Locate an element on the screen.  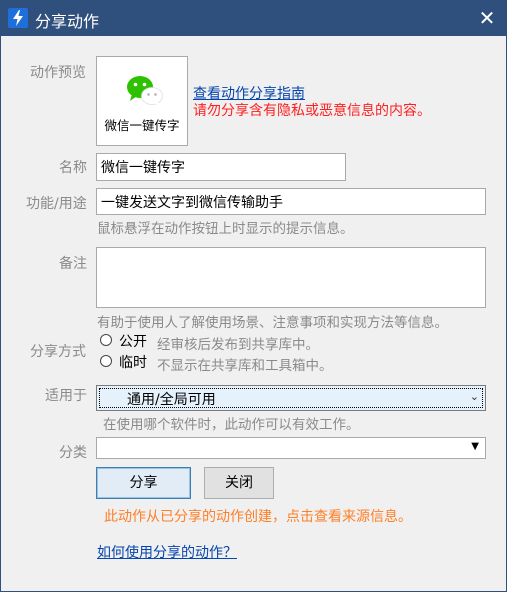
share-mode-label: 分享方式 is located at coordinates (58, 352).